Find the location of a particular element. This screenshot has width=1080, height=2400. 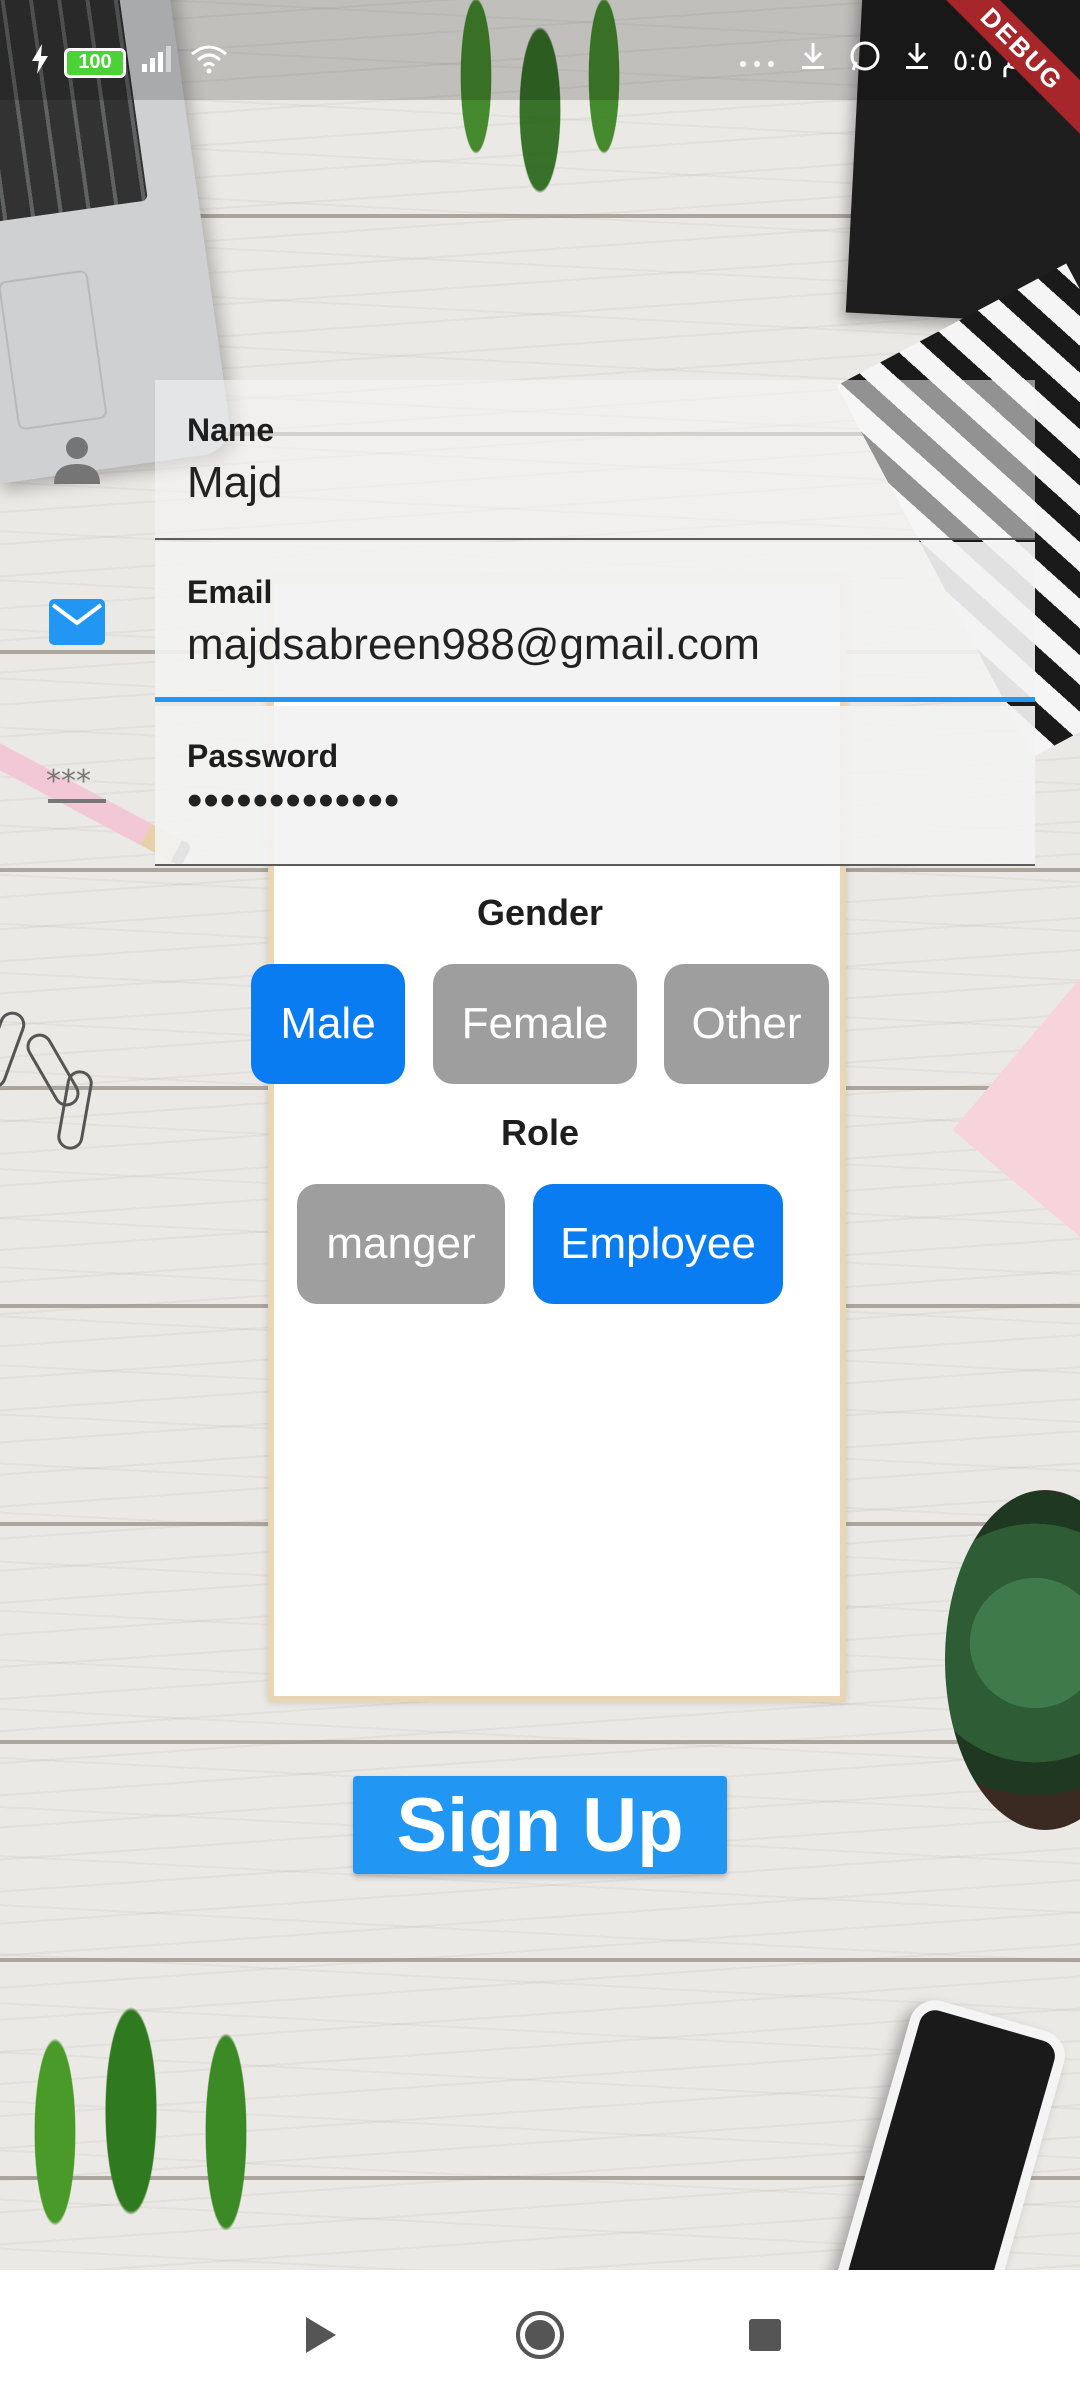

password-input: ••••••••••••• is located at coordinates (293, 801).